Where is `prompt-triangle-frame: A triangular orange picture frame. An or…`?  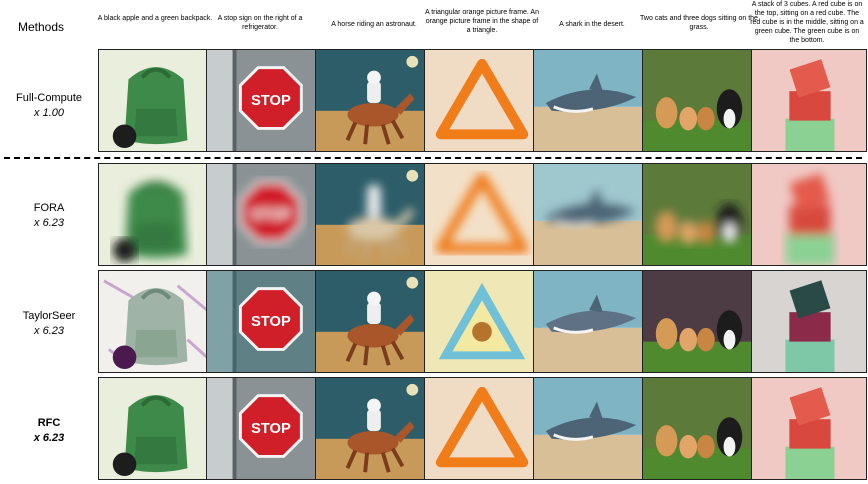 prompt-triangle-frame: A triangular orange picture frame. An or… is located at coordinates (481, 21).